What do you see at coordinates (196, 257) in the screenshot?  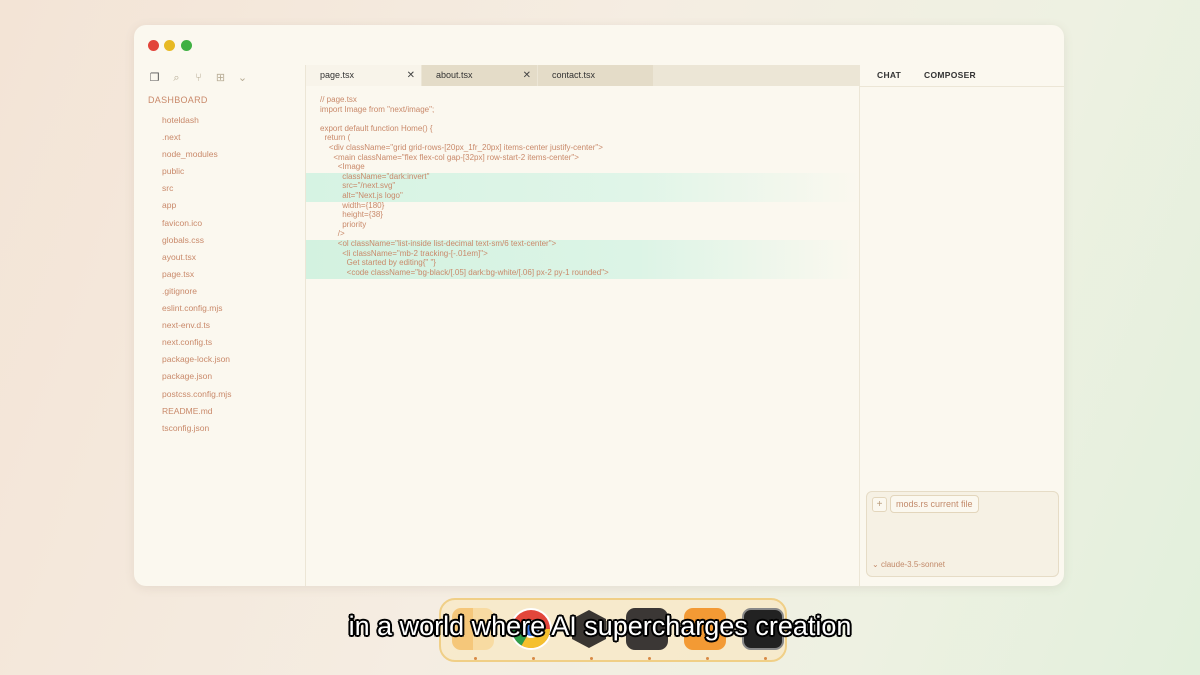 I see `file-tree-item: ayout.tsx` at bounding box center [196, 257].